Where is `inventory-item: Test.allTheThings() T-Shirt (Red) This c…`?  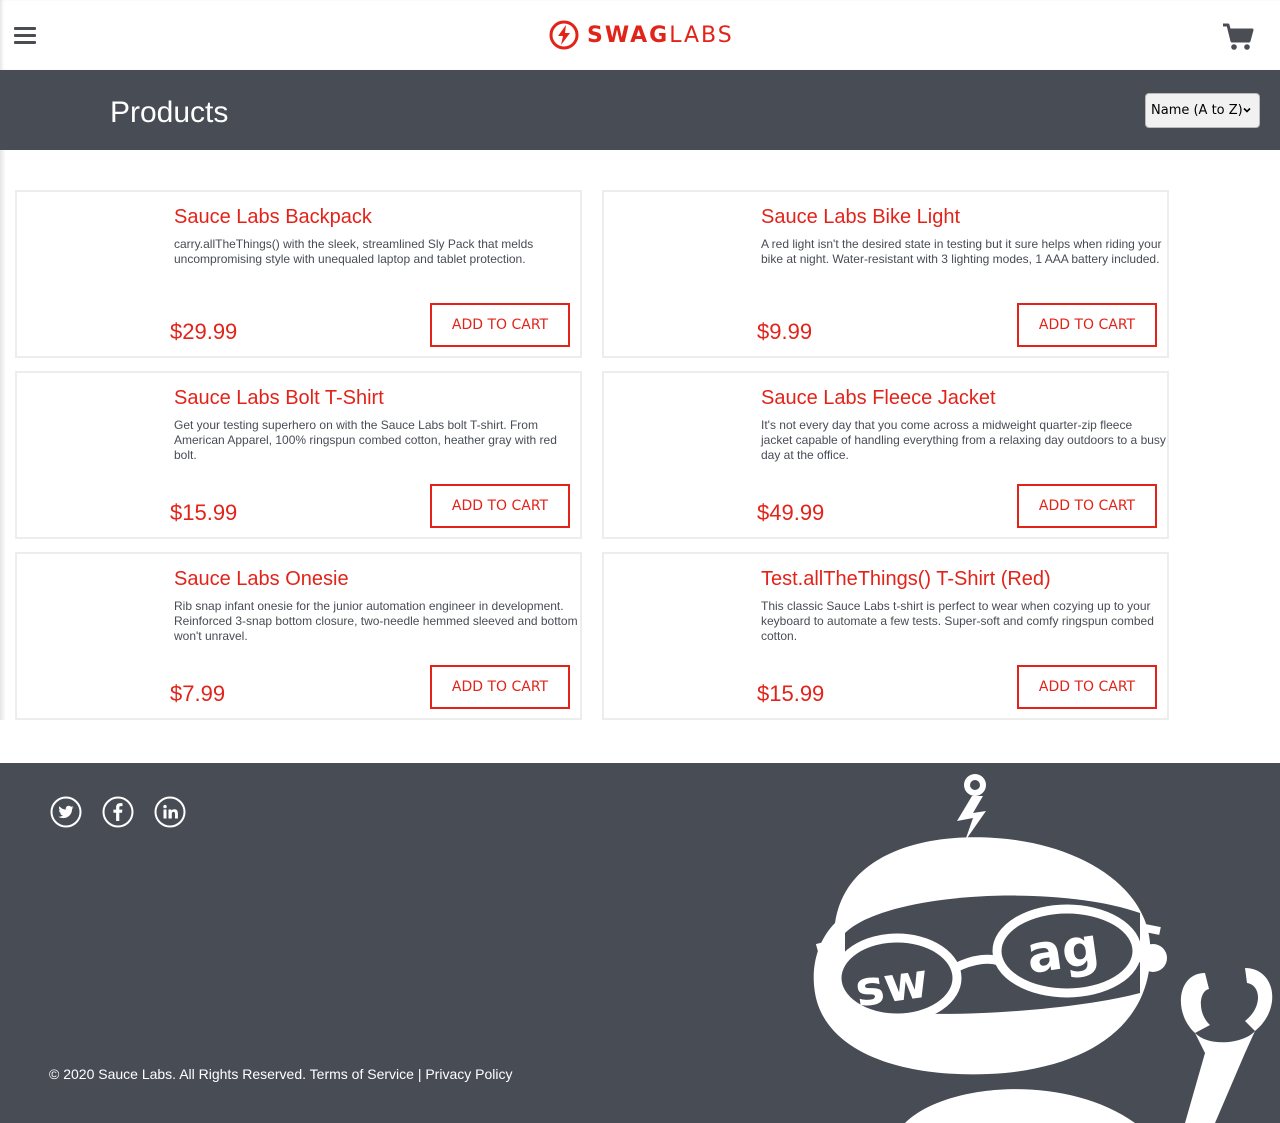 inventory-item: Test.allTheThings() T-Shirt (Red) This c… is located at coordinates (885, 636).